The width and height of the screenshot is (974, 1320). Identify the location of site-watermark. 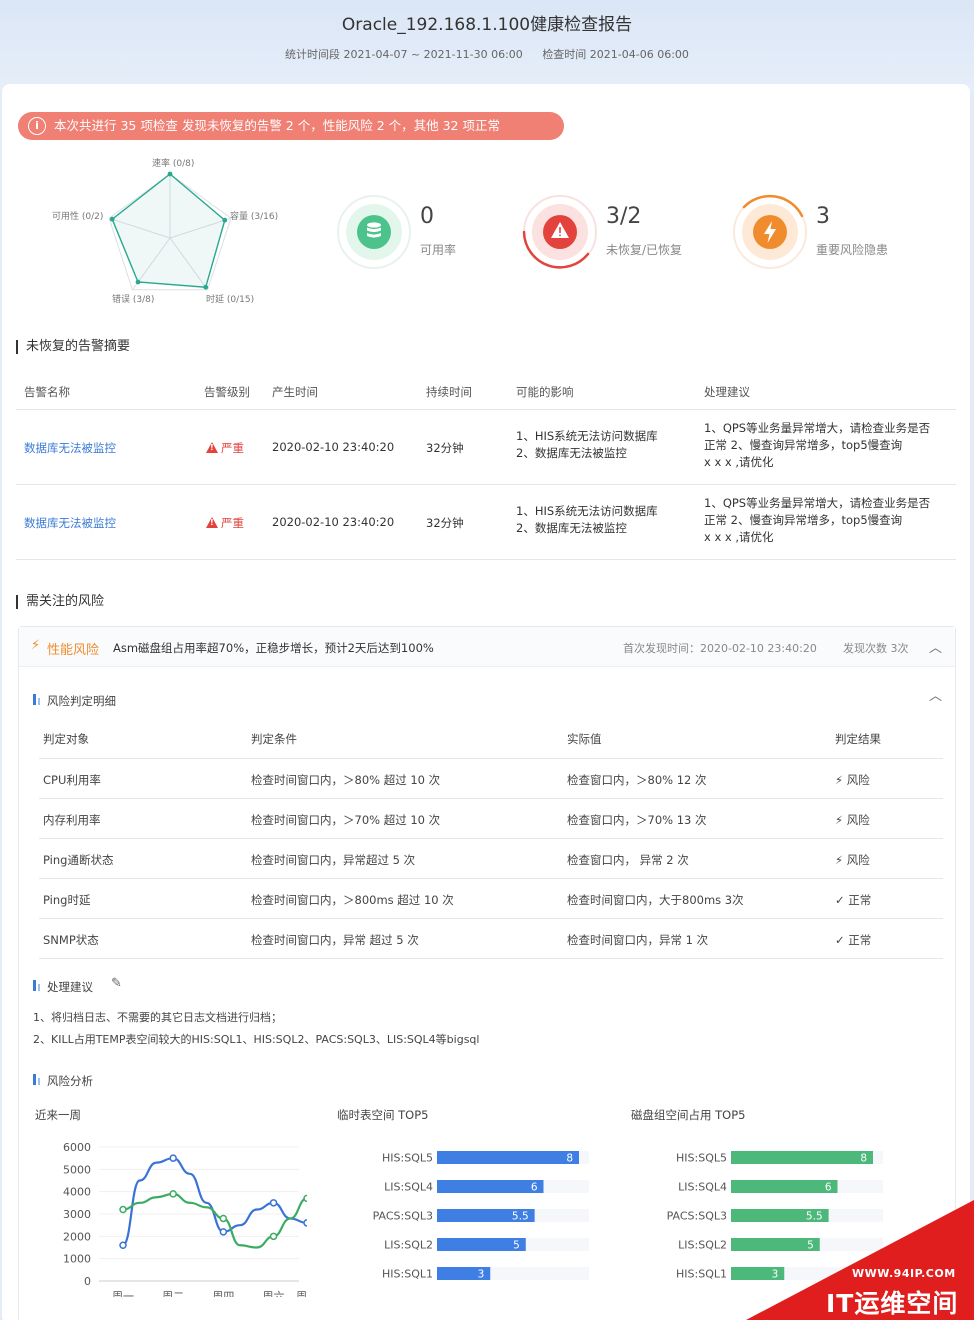
(860, 1260).